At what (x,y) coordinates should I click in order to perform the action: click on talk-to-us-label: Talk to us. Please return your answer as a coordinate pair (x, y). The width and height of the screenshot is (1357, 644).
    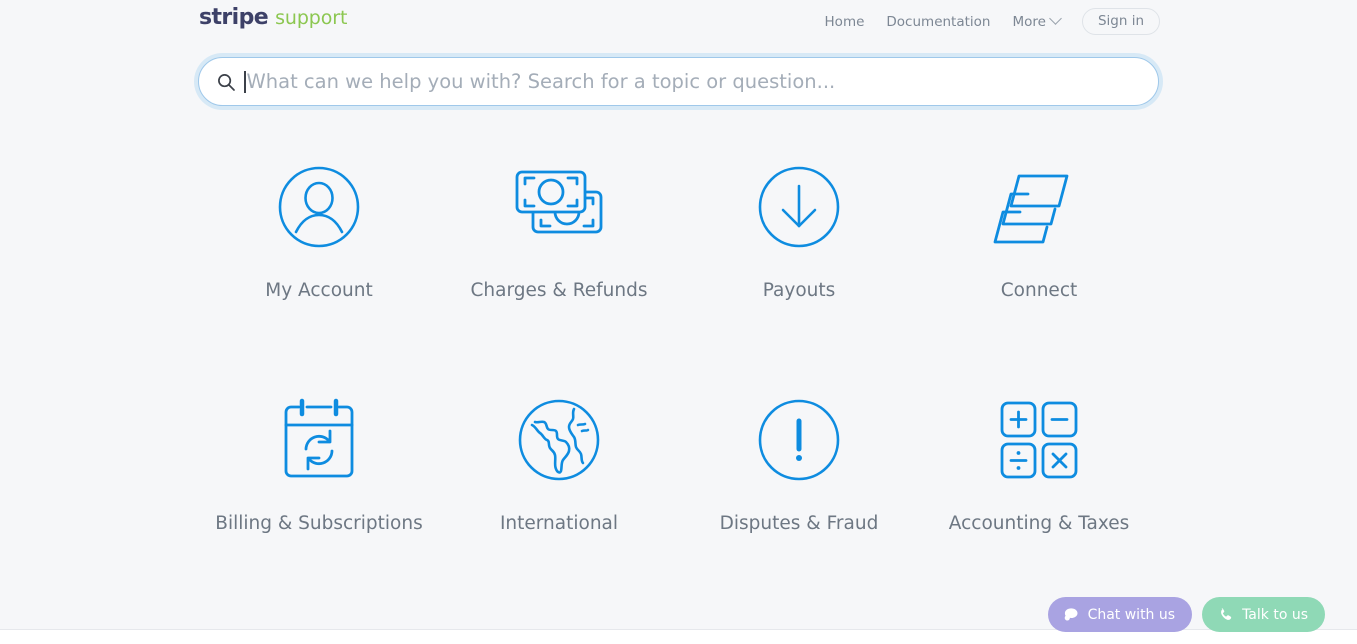
    Looking at the image, I should click on (1275, 614).